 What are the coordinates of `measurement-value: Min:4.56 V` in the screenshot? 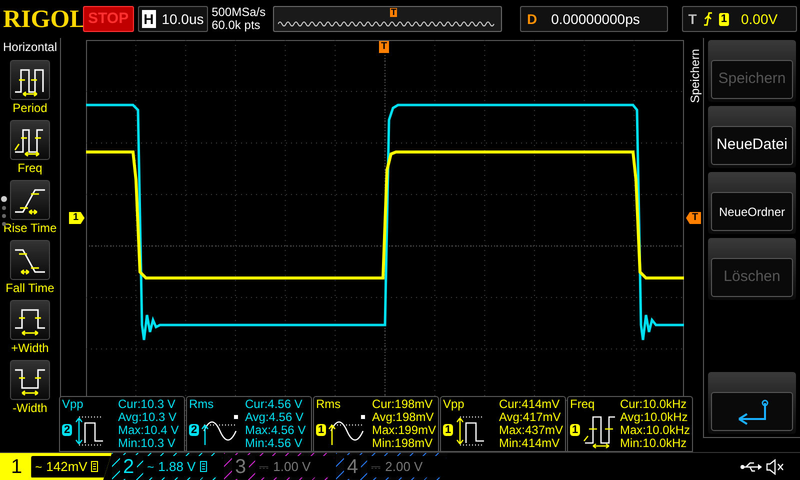 It's located at (274, 443).